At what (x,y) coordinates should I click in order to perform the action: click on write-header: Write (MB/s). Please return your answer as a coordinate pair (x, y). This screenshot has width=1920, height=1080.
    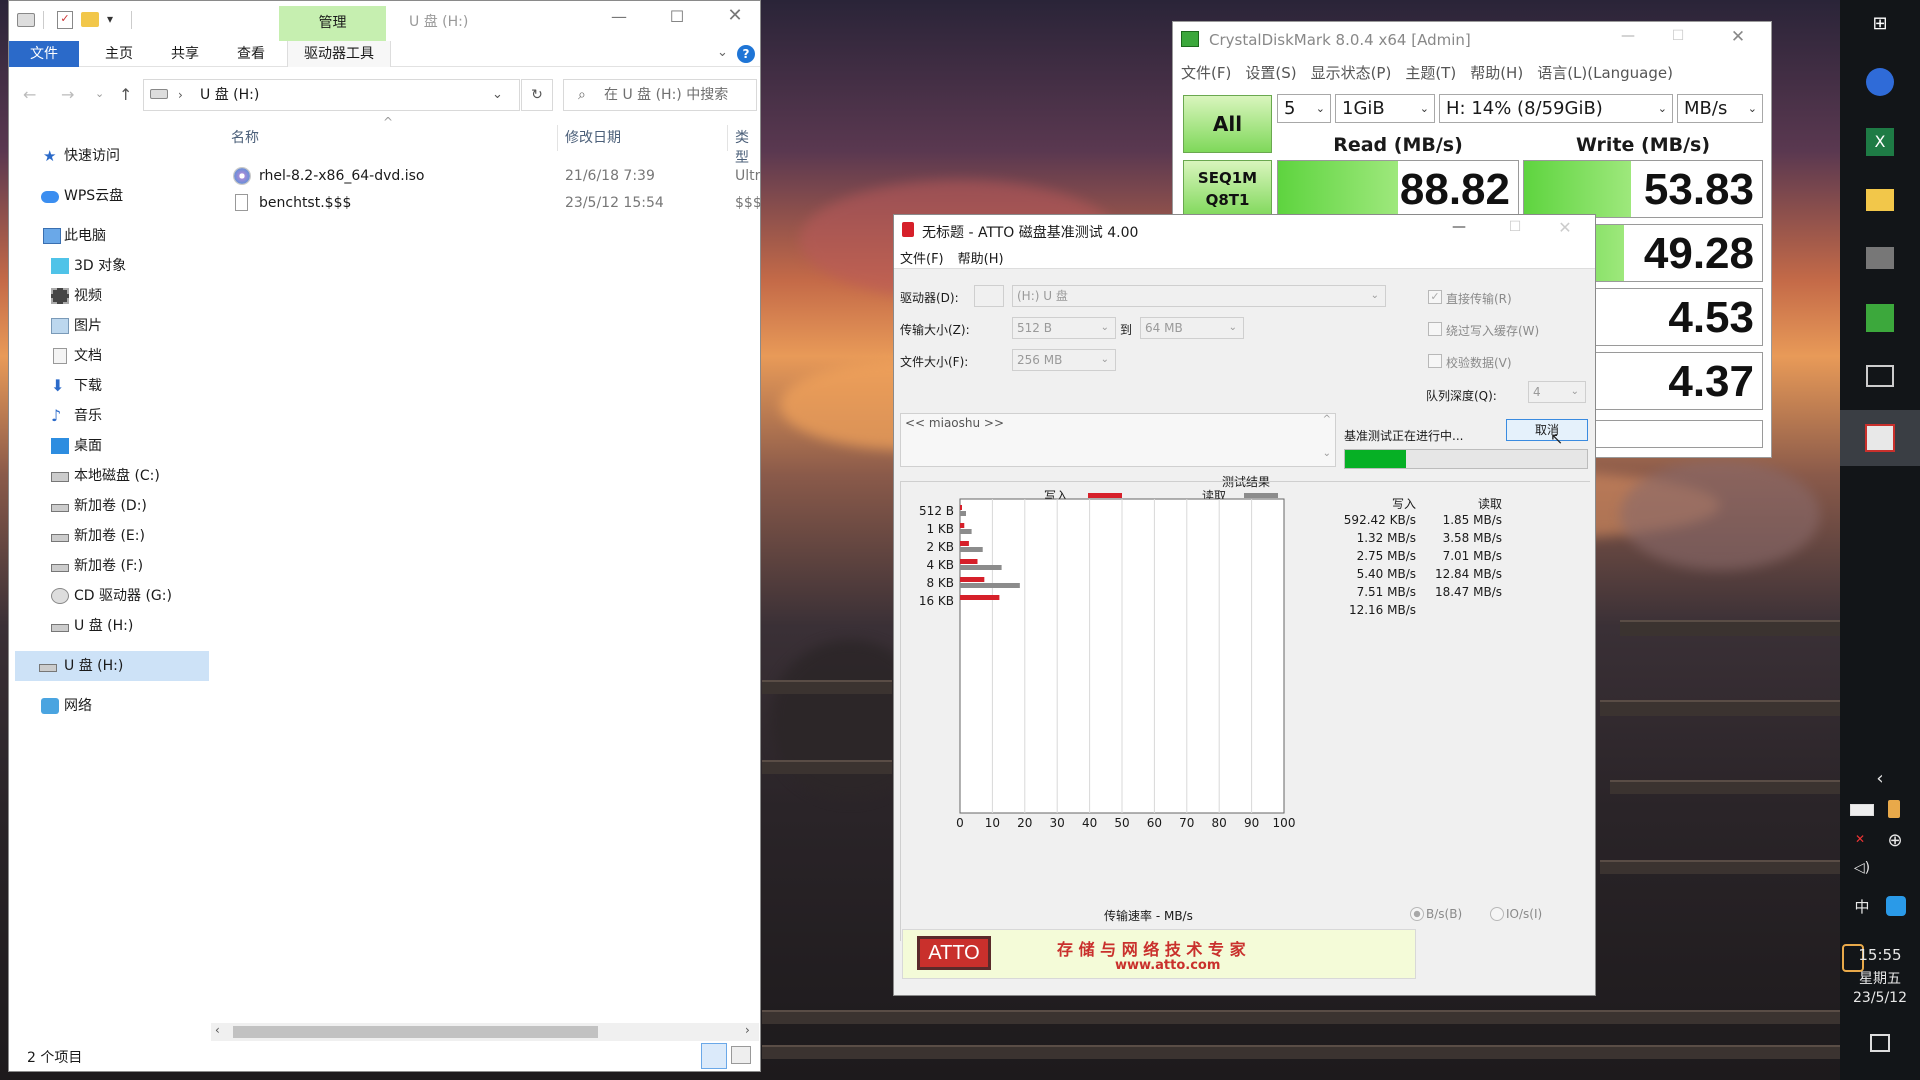
    Looking at the image, I should click on (1643, 145).